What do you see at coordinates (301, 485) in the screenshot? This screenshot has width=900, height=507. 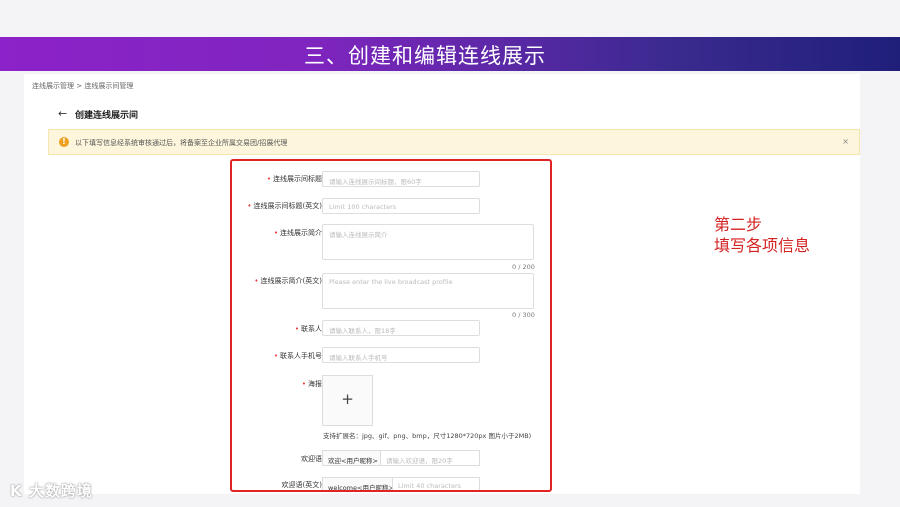 I see `welcome-en-label: 欢迎语(英文)` at bounding box center [301, 485].